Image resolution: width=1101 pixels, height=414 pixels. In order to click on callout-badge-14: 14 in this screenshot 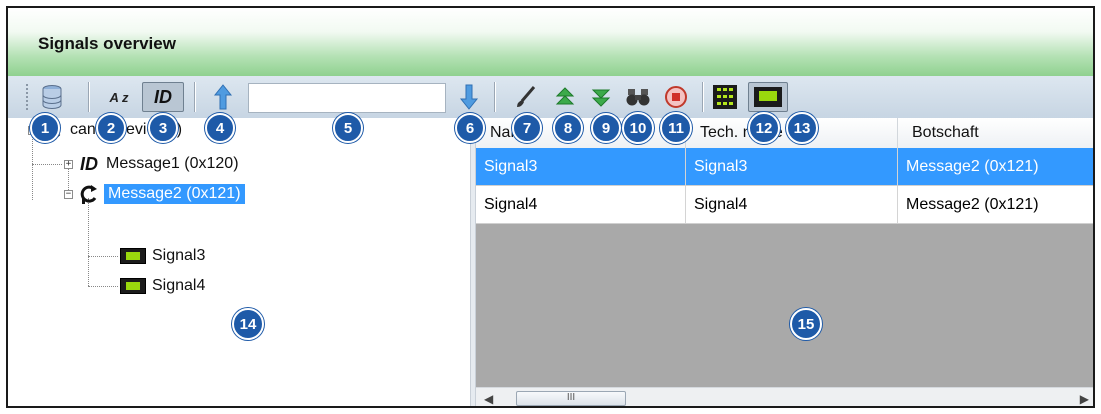, I will do `click(248, 324)`.